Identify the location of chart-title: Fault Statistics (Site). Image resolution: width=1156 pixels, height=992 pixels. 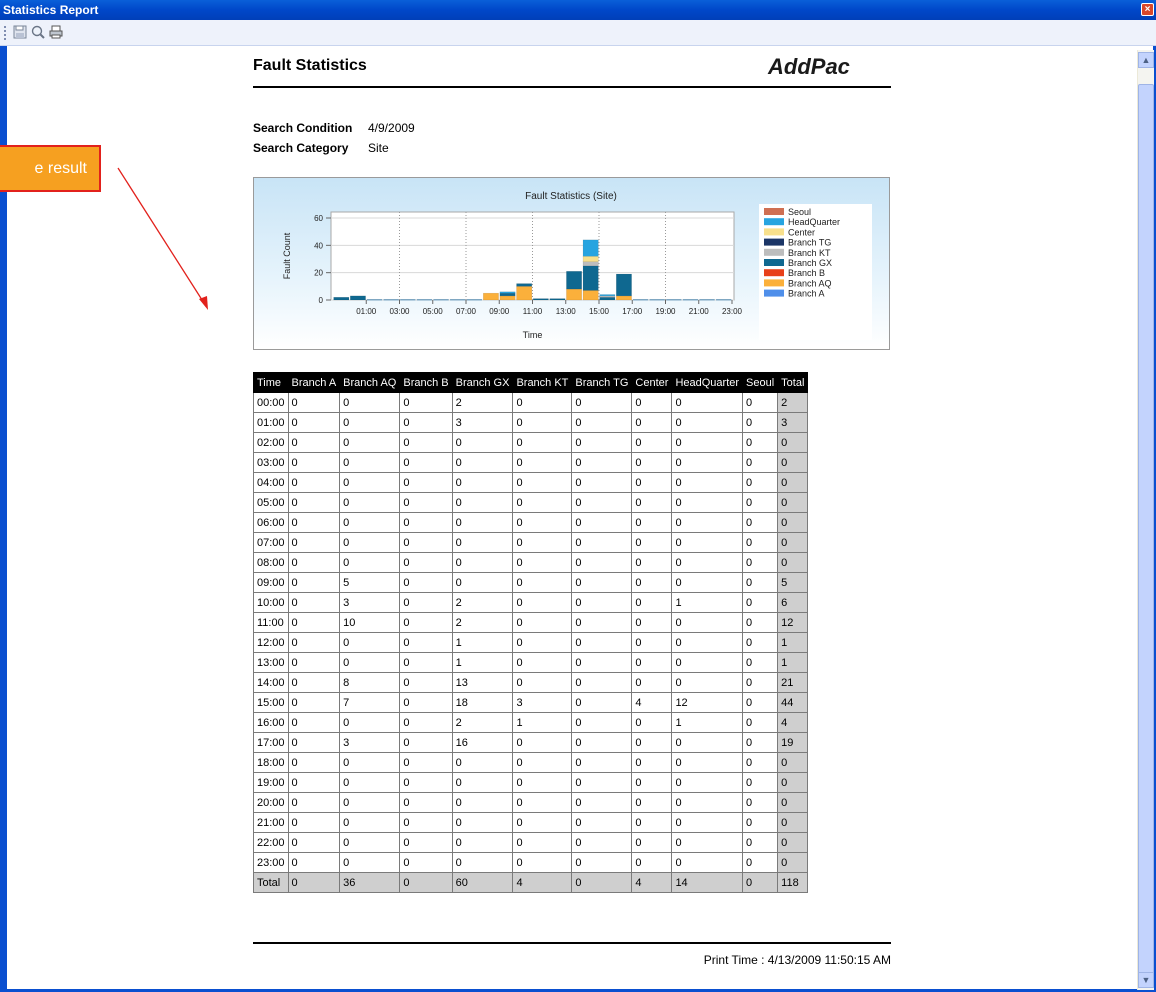
(571, 196).